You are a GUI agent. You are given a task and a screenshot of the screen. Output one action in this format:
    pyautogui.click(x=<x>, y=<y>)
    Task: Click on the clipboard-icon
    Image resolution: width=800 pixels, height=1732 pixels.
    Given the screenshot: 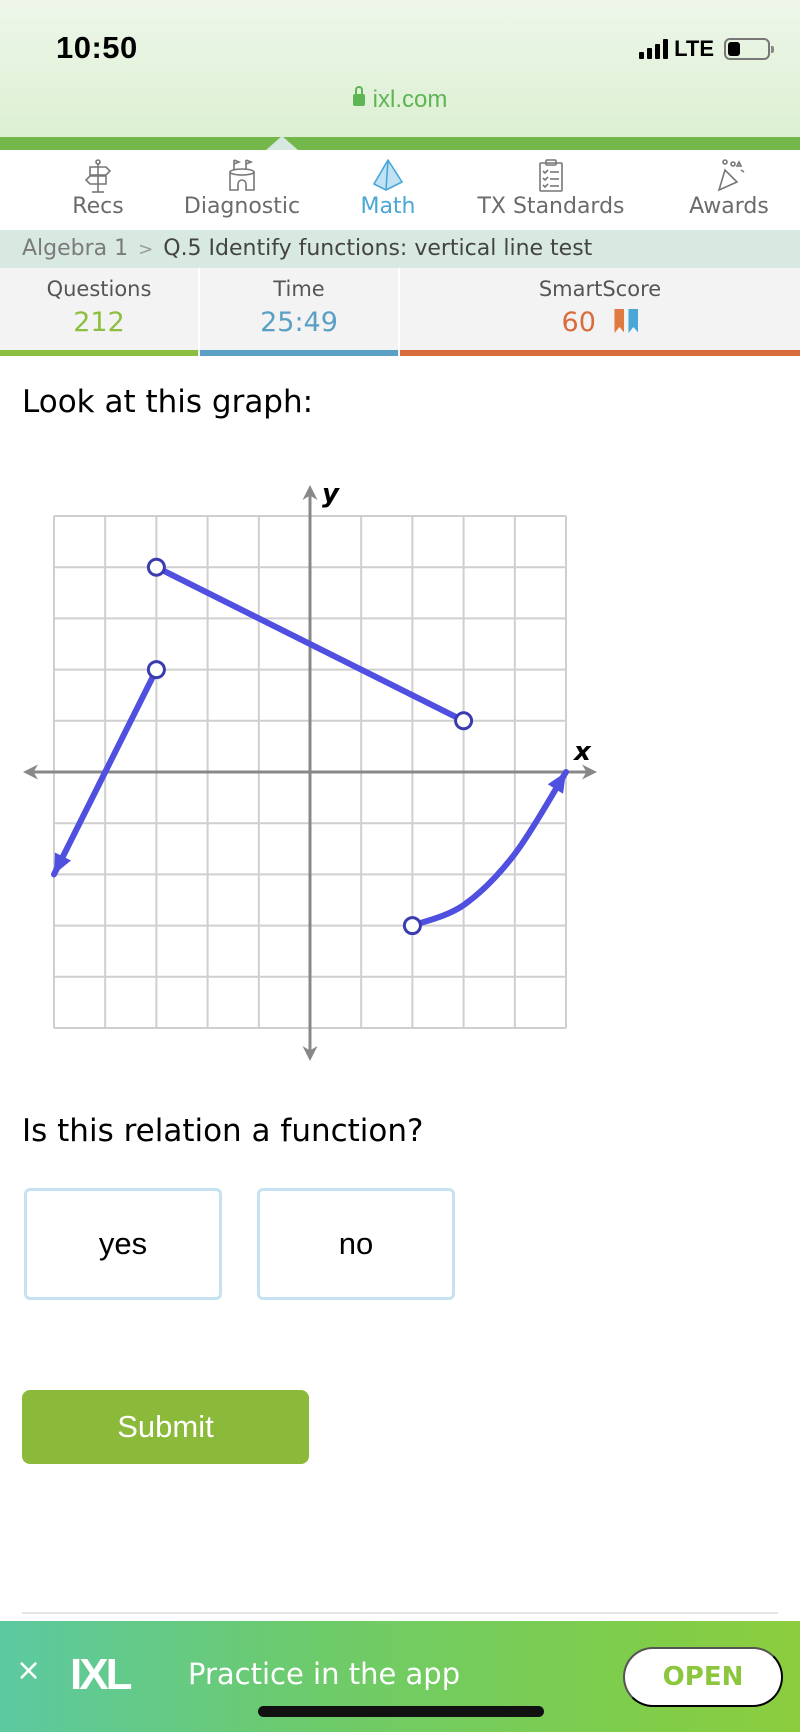 What is the action you would take?
    pyautogui.click(x=551, y=175)
    